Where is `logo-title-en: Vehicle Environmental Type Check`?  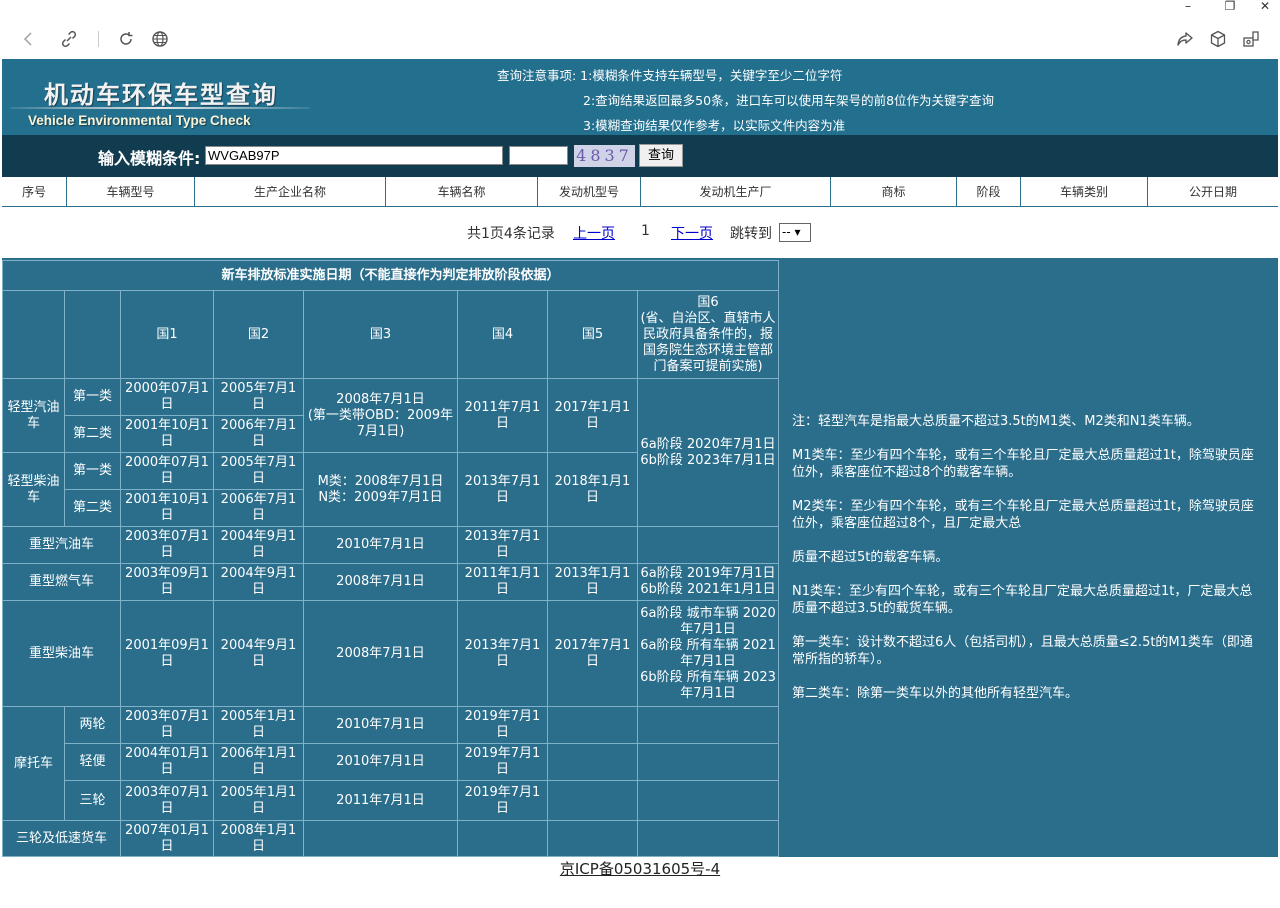
logo-title-en: Vehicle Environmental Type Check is located at coordinates (139, 120).